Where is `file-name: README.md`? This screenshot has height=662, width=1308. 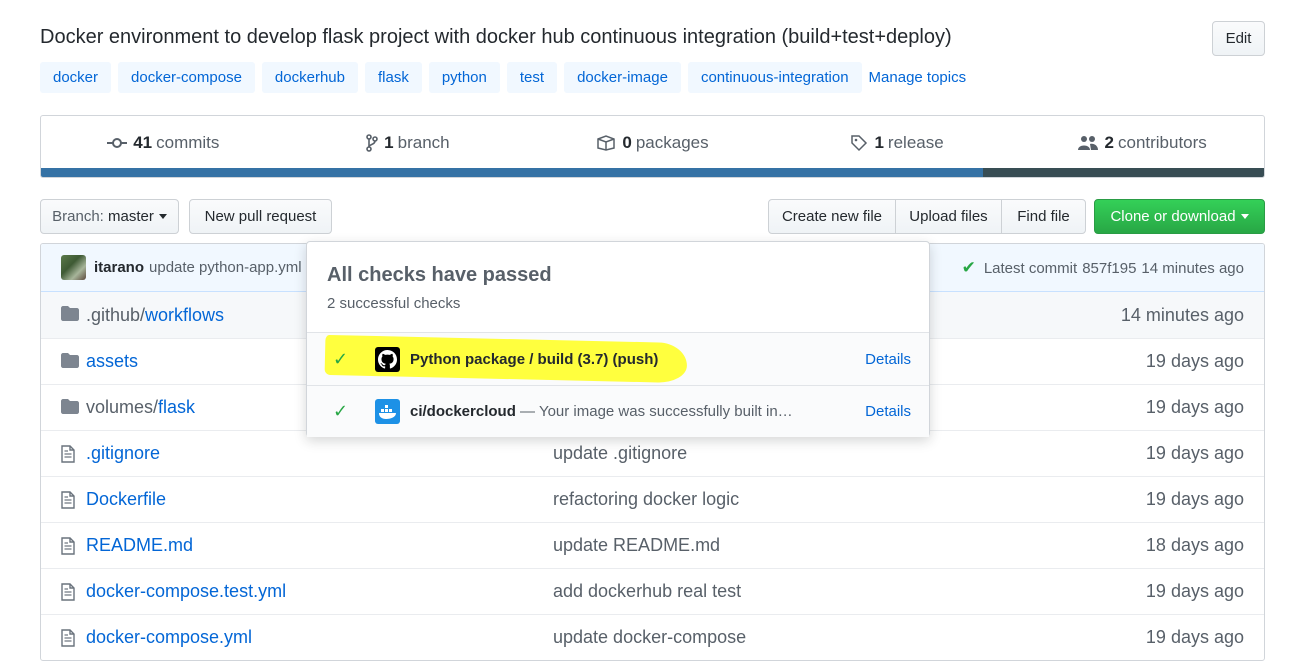
file-name: README.md is located at coordinates (140, 545).